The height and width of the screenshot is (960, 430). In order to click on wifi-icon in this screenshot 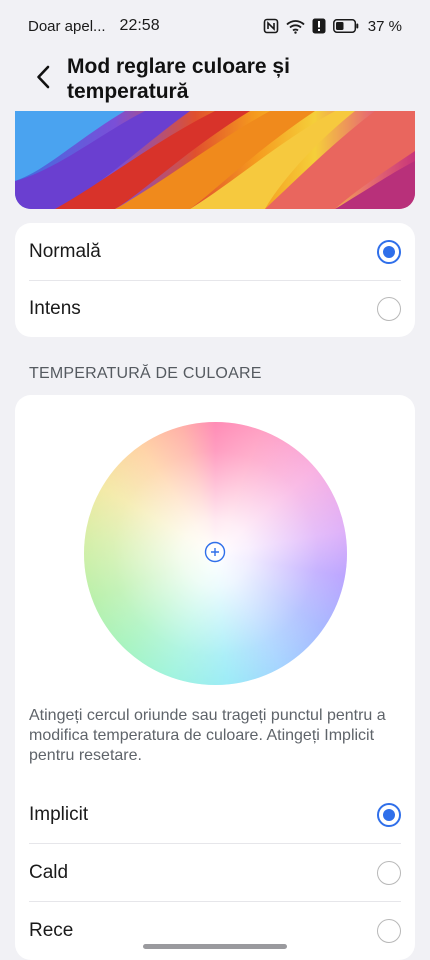, I will do `click(295, 26)`.